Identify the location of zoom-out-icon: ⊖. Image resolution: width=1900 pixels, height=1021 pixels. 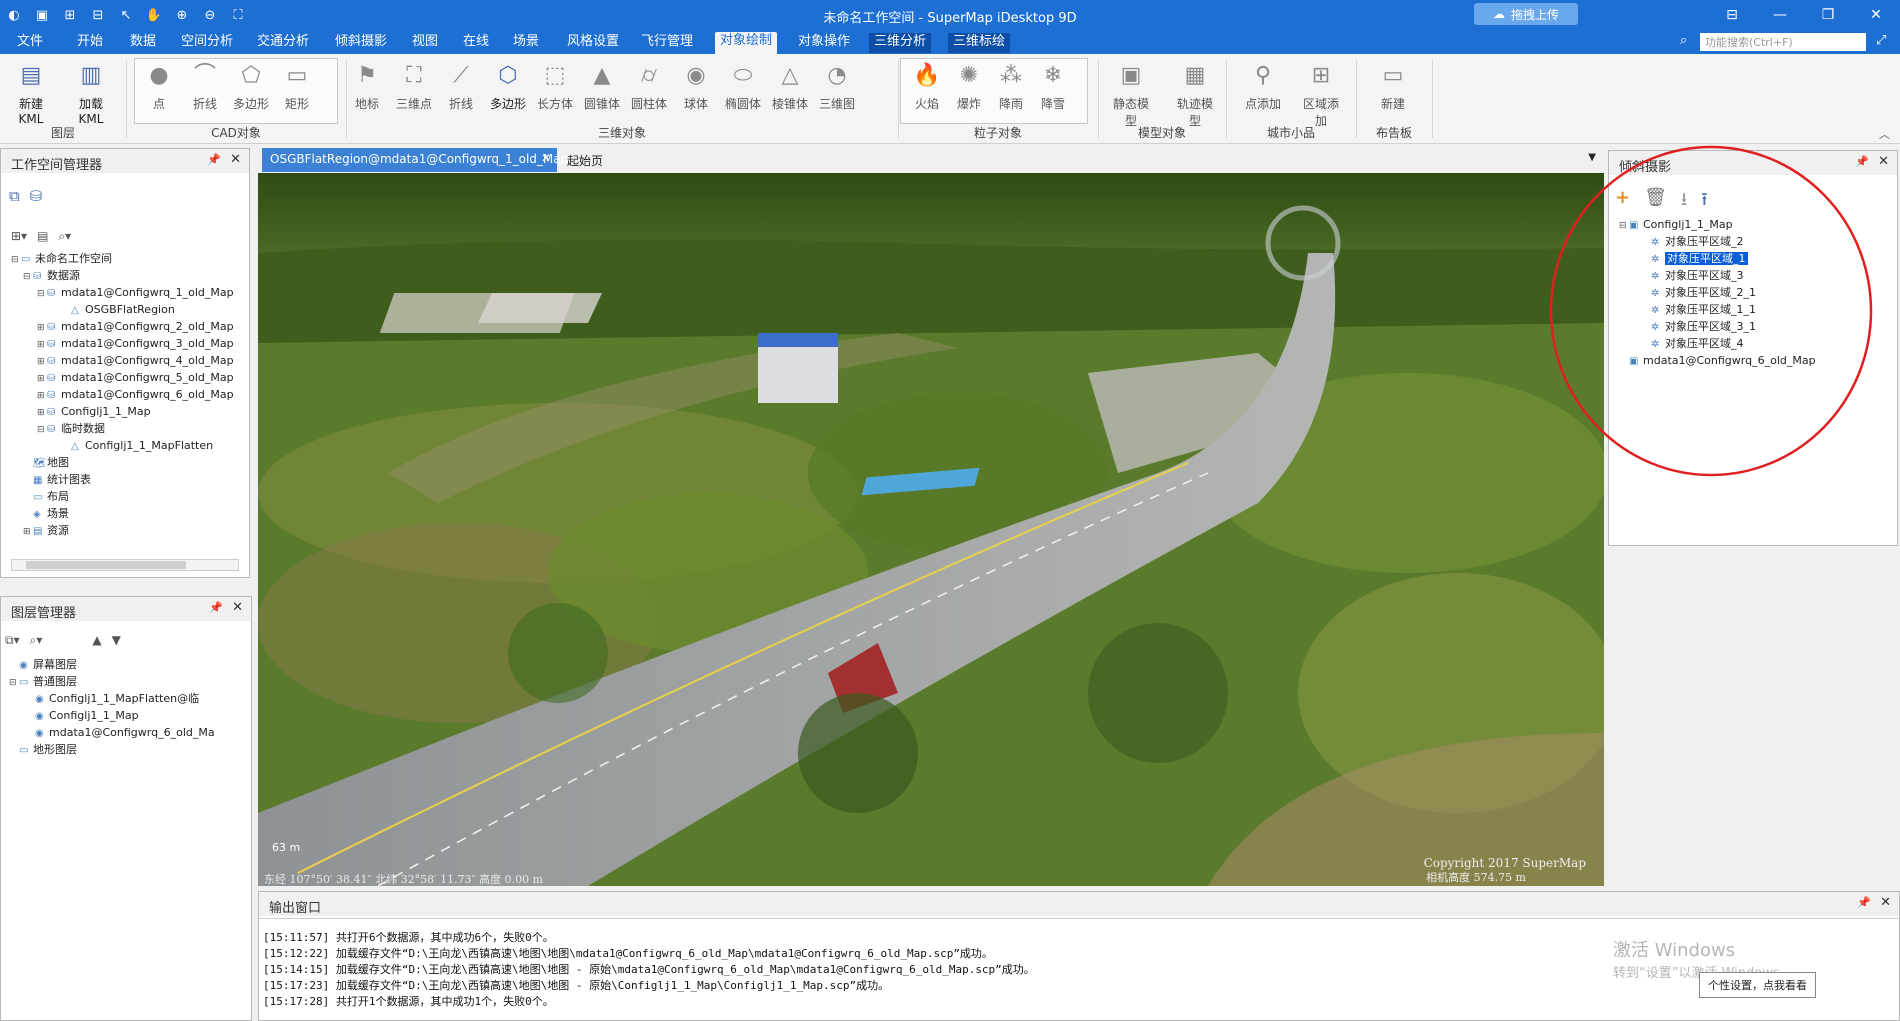
(210, 15).